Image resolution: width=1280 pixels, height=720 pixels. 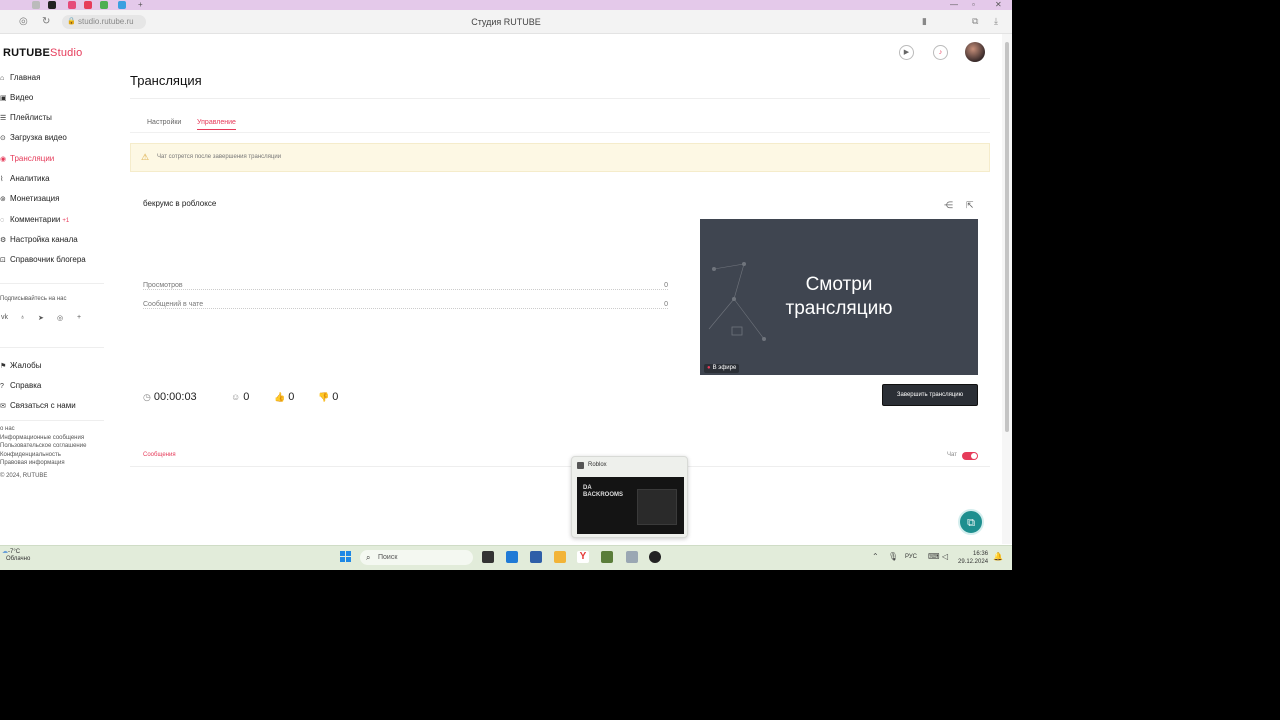 I want to click on playlist-icon: ☰, so click(x=3, y=118).